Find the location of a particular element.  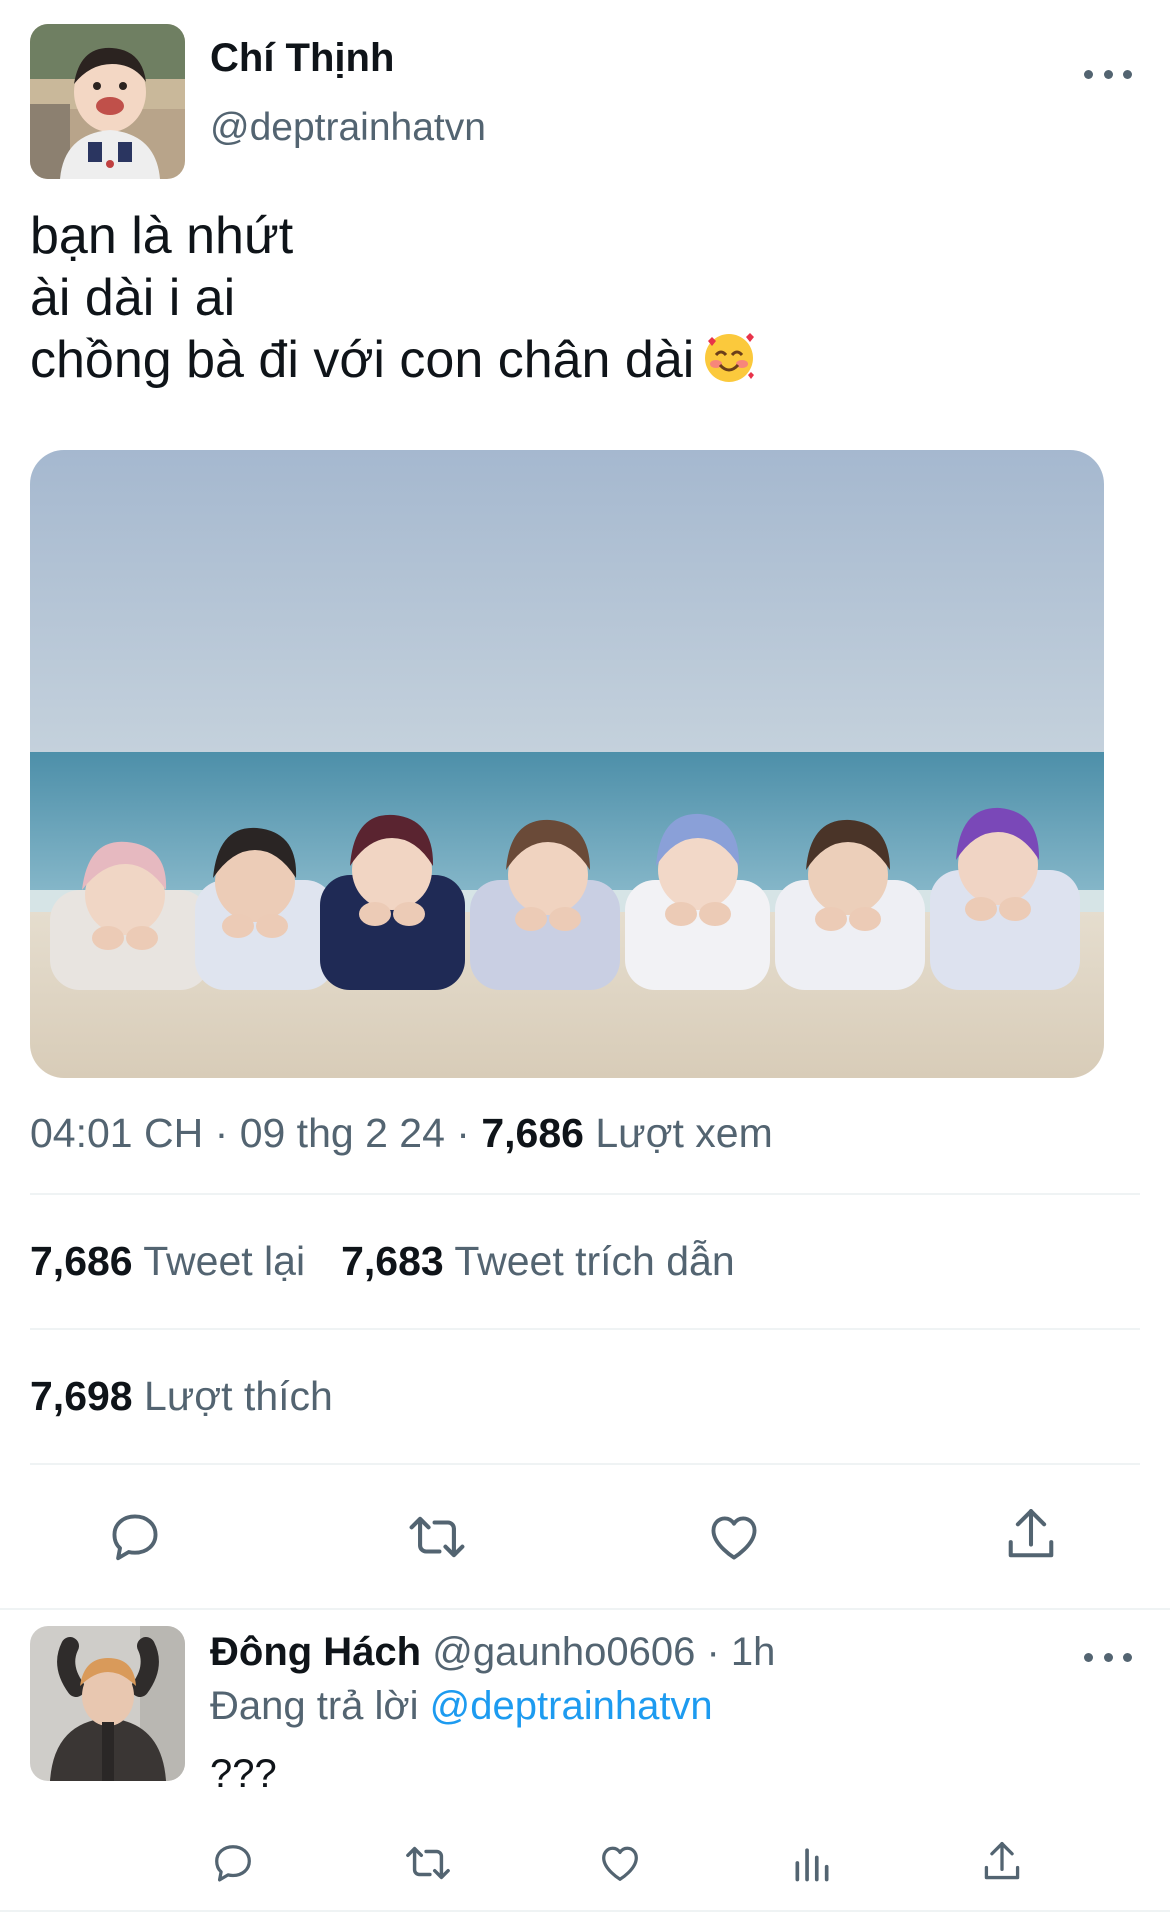

tweet-text-line-content: chồng bà đi với con chân dài is located at coordinates (362, 360).